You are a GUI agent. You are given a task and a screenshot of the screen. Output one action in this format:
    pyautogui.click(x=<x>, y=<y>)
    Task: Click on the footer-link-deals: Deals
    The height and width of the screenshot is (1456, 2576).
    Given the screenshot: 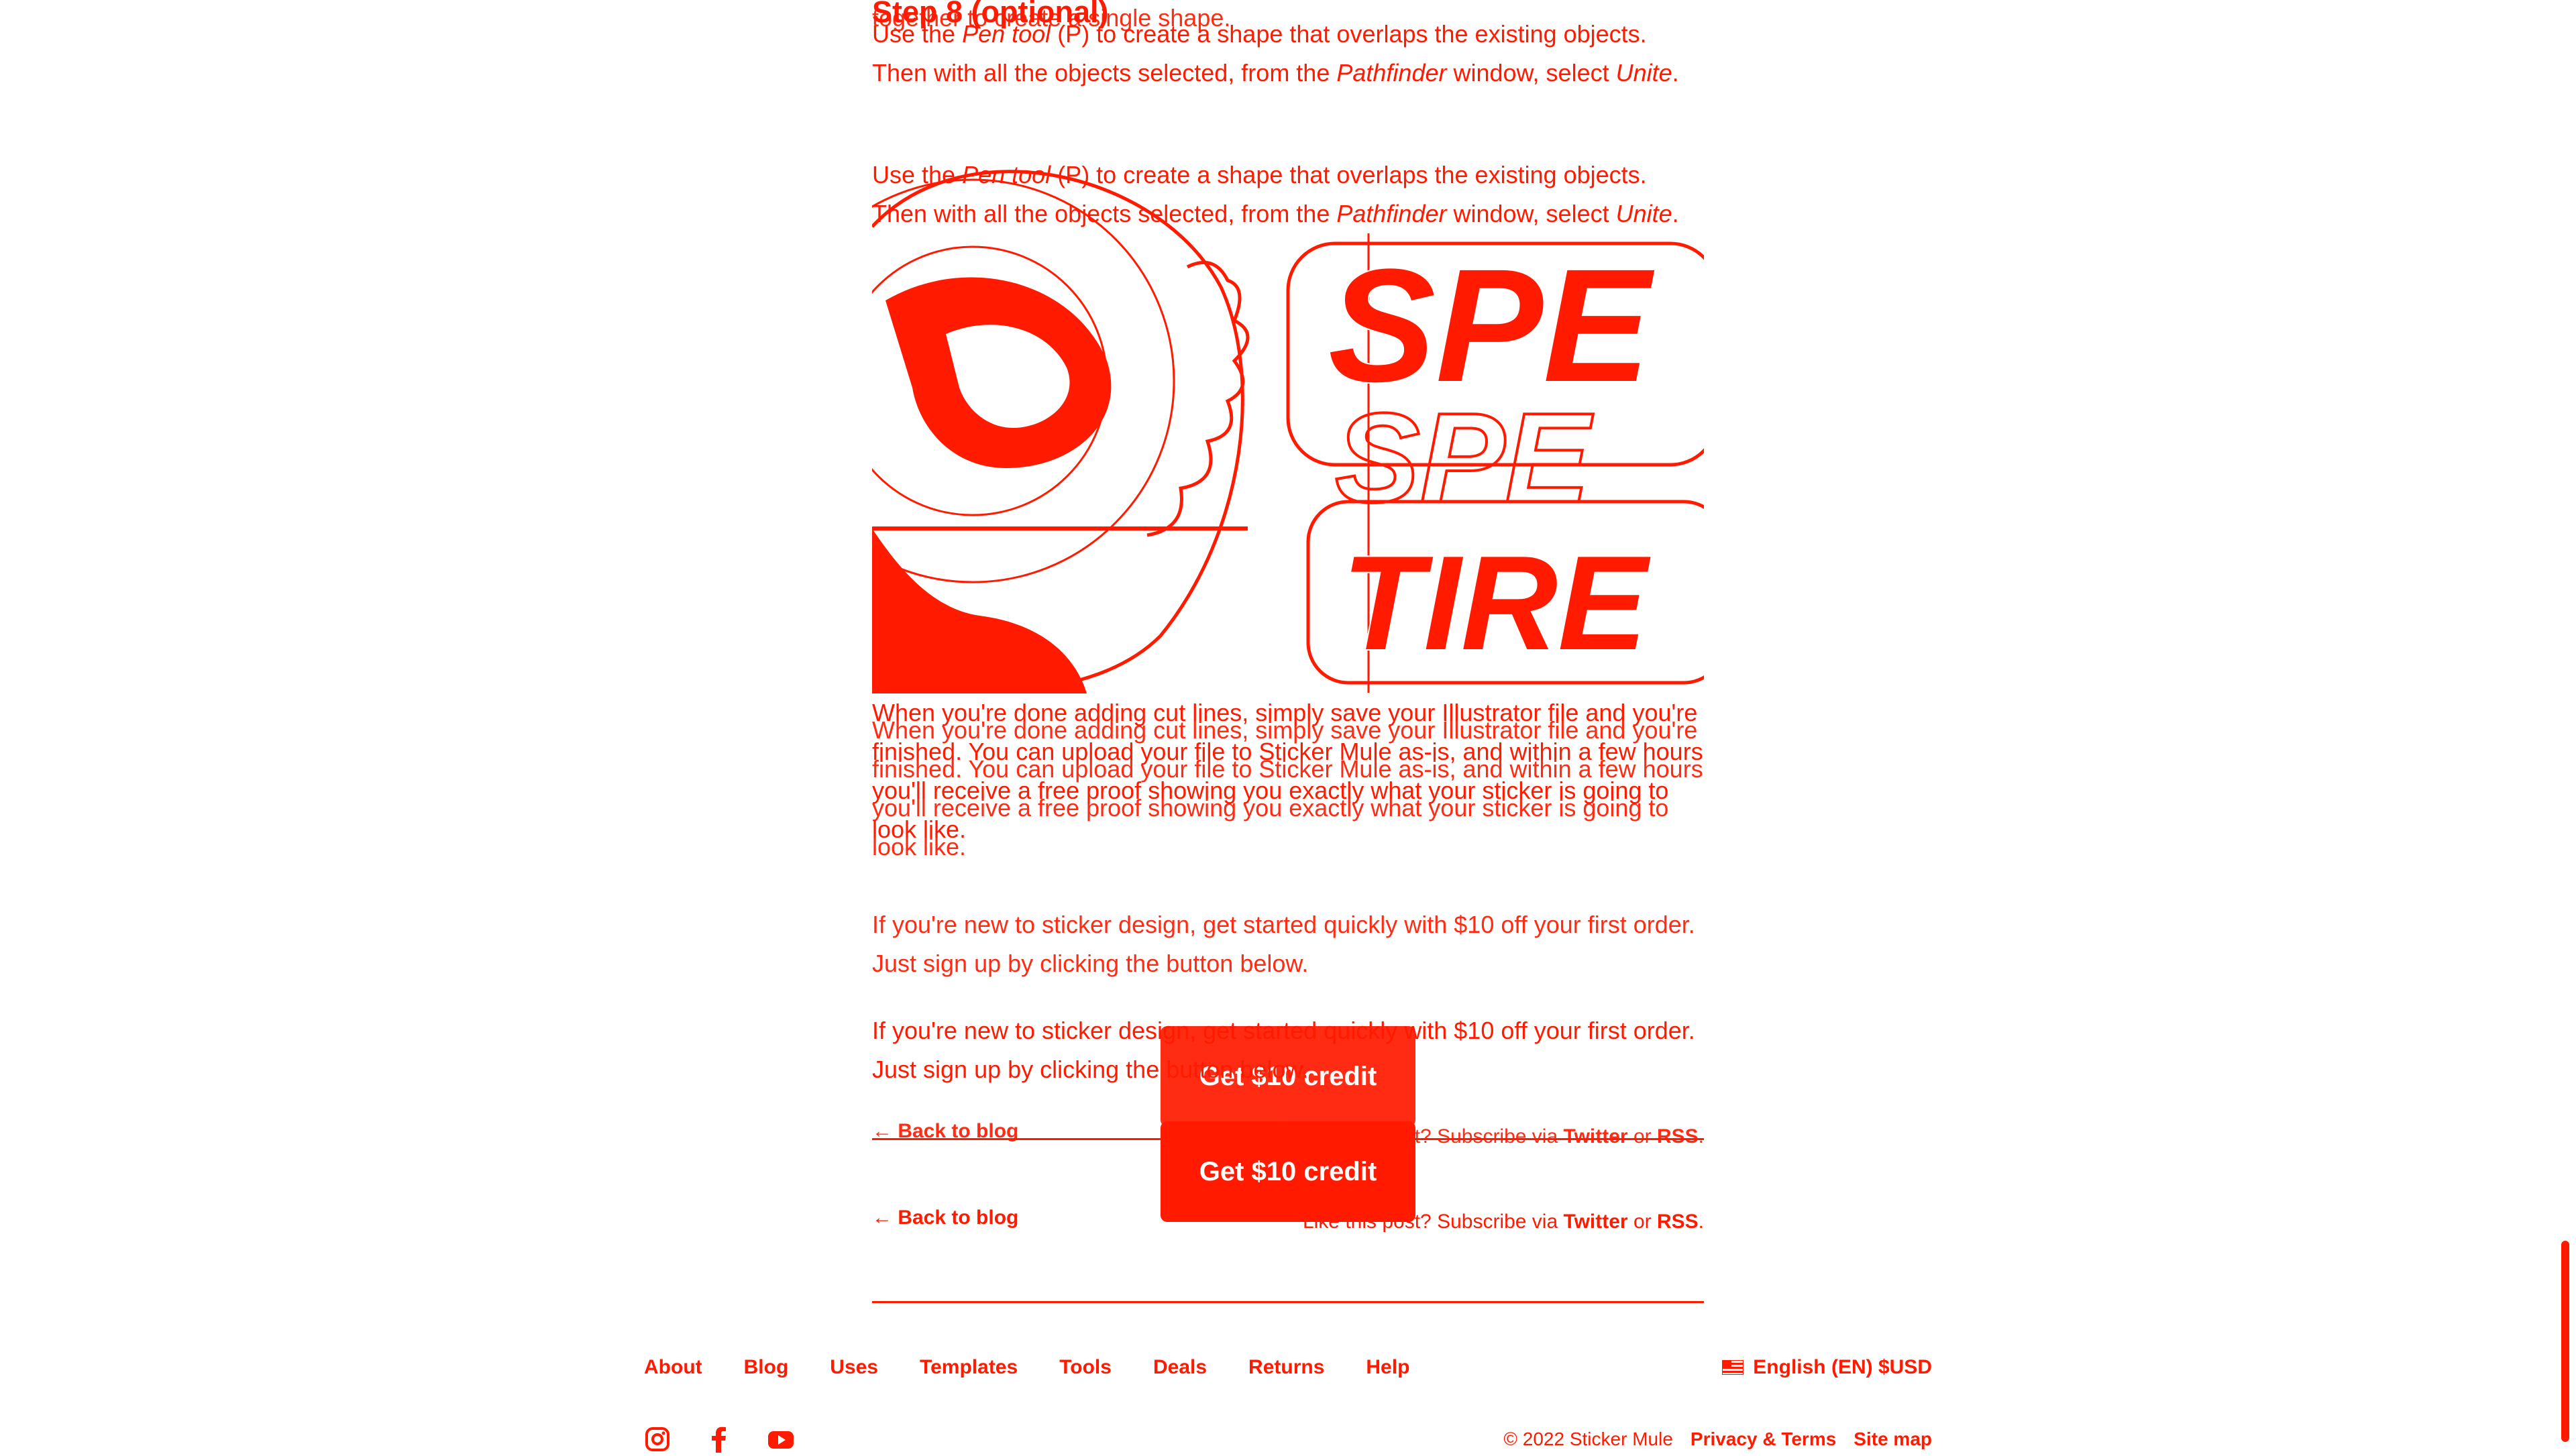 What is the action you would take?
    pyautogui.click(x=1180, y=1367)
    